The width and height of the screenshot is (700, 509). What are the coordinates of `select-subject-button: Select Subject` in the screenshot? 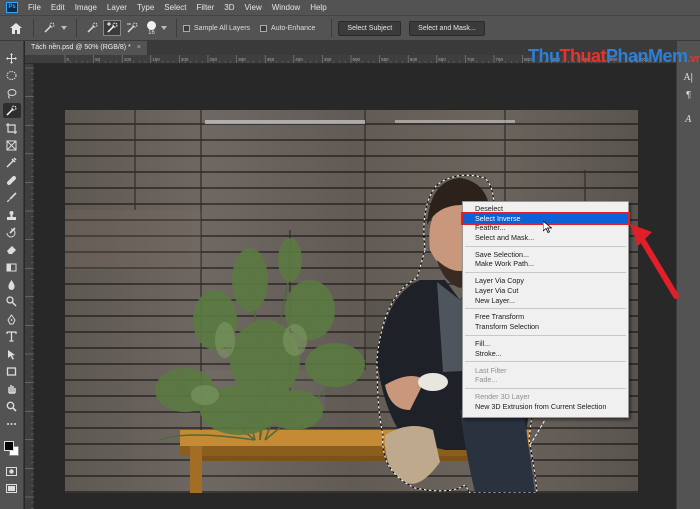 It's located at (370, 28).